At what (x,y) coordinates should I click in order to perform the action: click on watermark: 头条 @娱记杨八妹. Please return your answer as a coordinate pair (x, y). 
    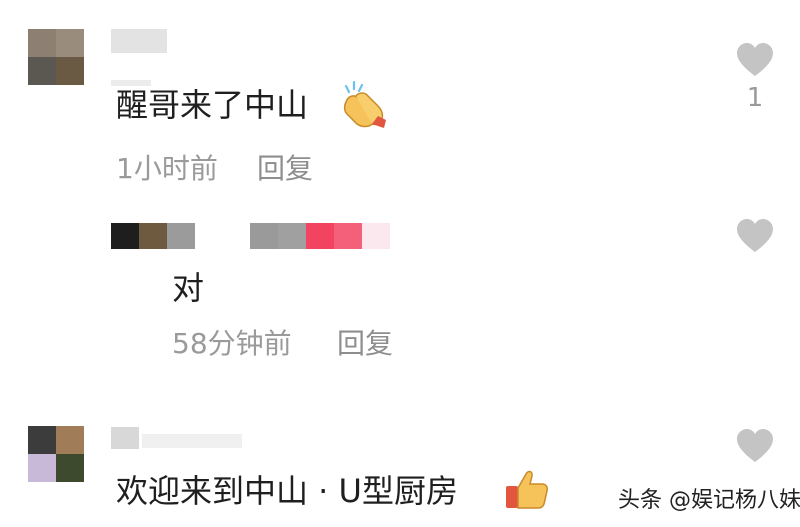
    Looking at the image, I should click on (709, 500).